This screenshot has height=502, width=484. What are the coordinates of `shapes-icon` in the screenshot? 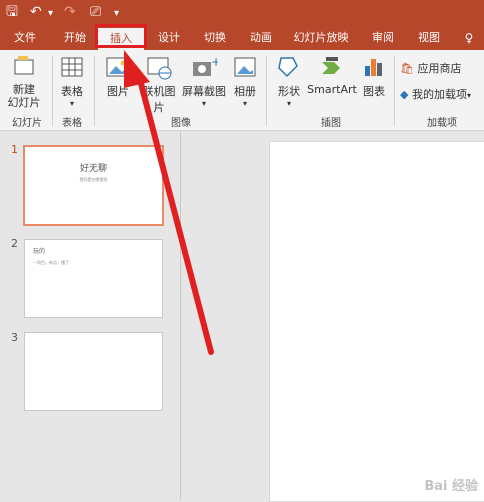 It's located at (288, 67).